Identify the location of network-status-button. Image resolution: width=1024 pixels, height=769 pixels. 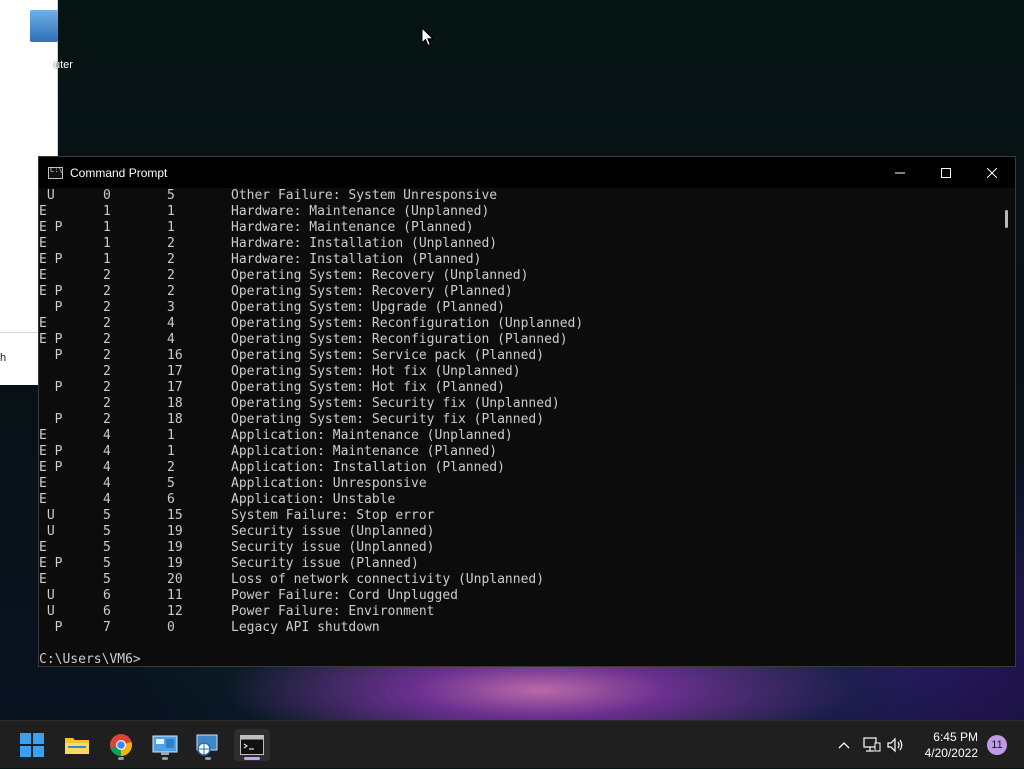
(872, 745).